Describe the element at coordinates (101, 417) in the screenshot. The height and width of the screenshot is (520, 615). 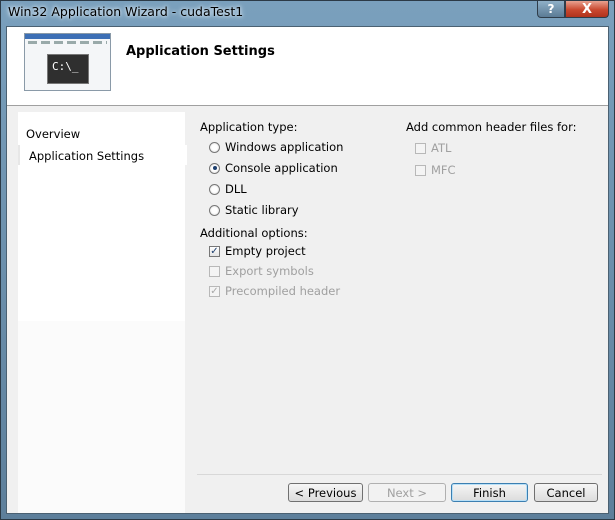
I see `nav-lower-area` at that location.